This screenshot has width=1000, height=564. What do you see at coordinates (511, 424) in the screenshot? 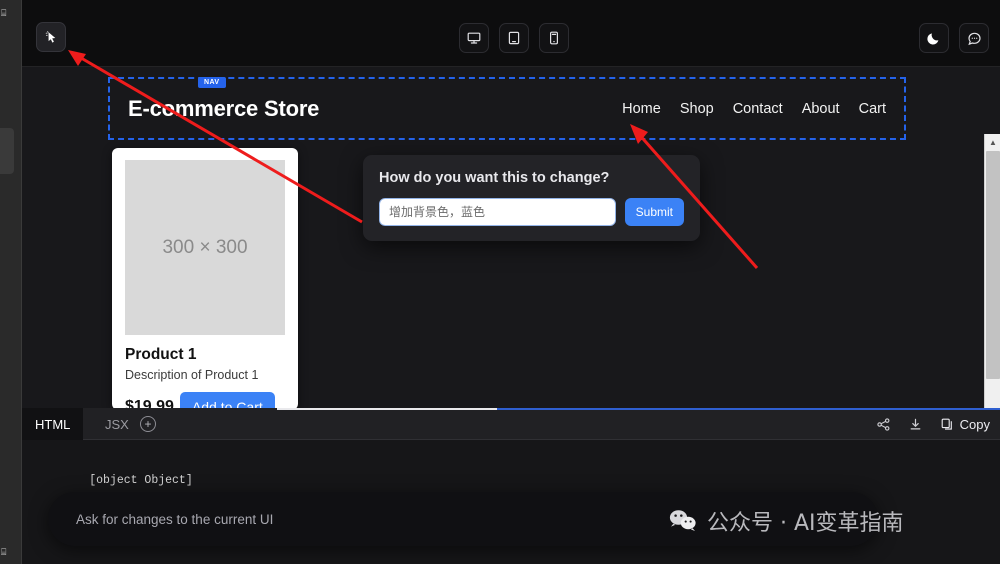
I see `editor-tabbar: HTML JSX + Copy` at bounding box center [511, 424].